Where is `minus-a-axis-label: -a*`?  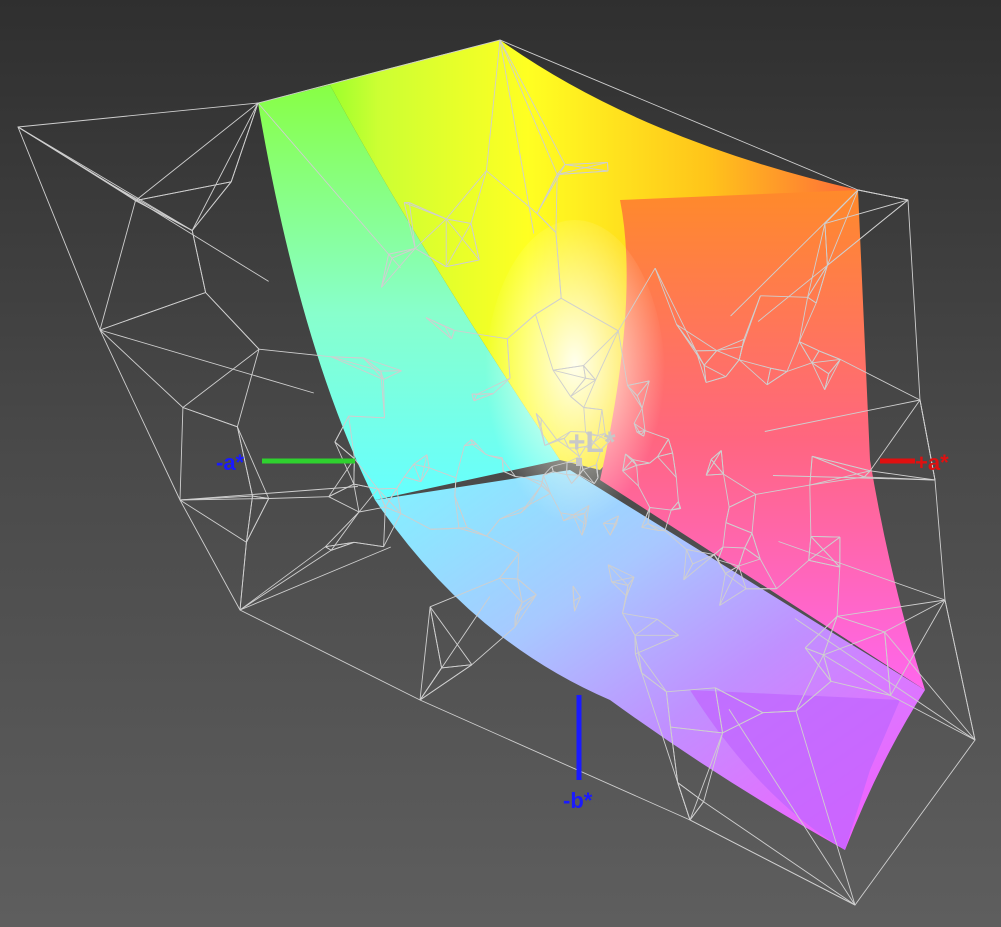
minus-a-axis-label: -a* is located at coordinates (230, 462).